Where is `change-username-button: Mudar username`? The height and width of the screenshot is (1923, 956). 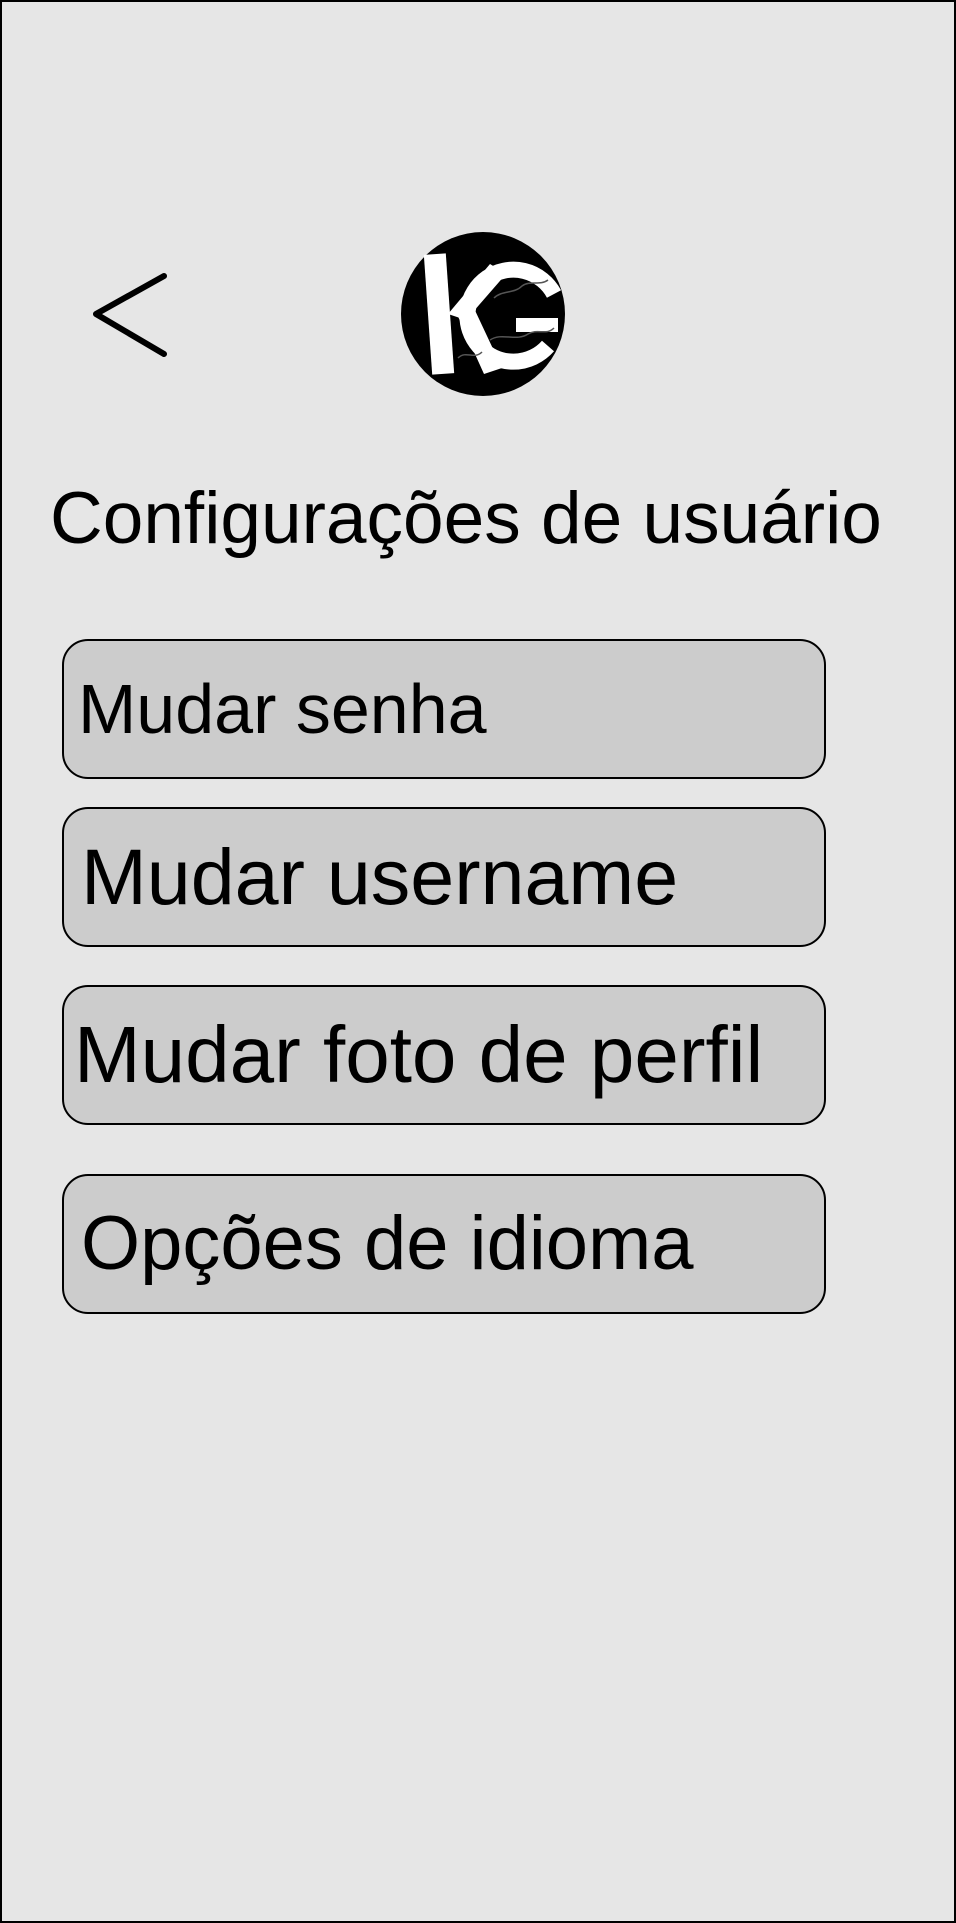 change-username-button: Mudar username is located at coordinates (444, 877).